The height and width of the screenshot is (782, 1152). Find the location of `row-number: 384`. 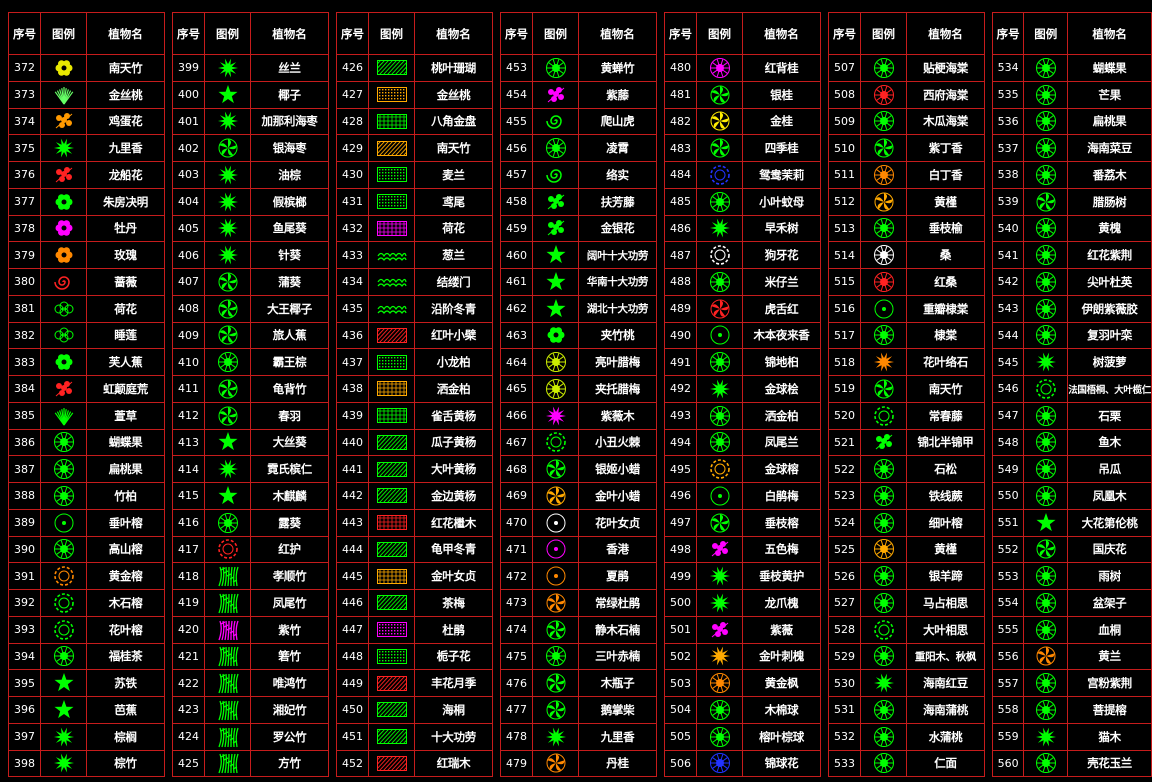

row-number: 384 is located at coordinates (24, 389).